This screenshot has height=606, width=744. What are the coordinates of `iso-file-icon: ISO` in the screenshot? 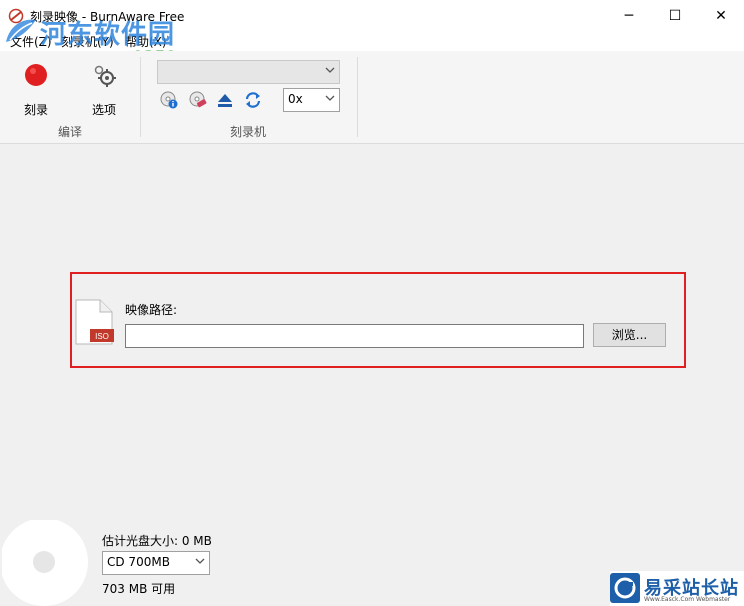 It's located at (94, 322).